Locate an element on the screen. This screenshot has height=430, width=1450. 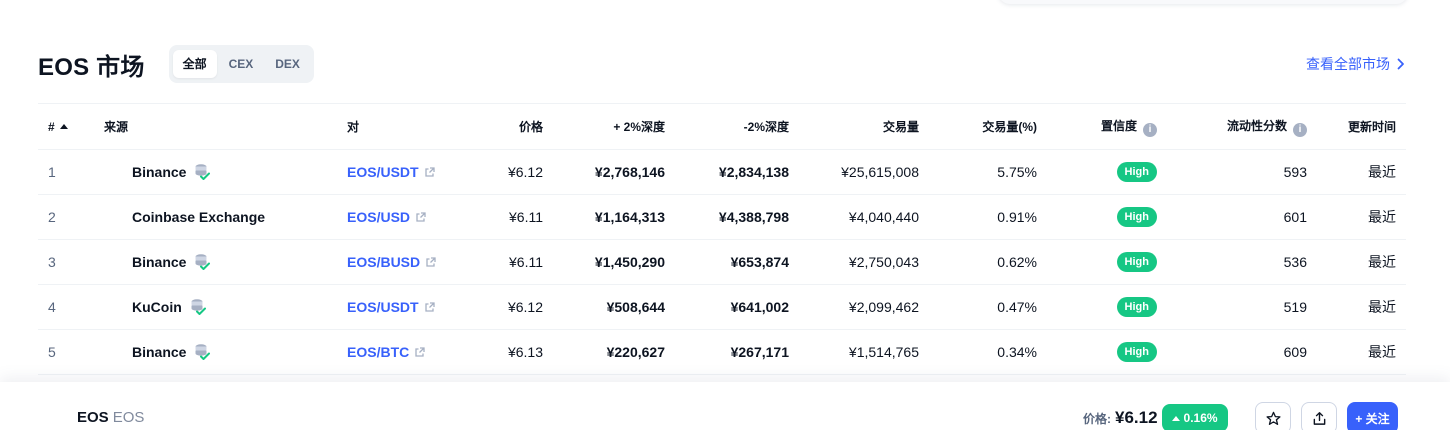
row-volume-pct: 0.91% is located at coordinates (988, 217).